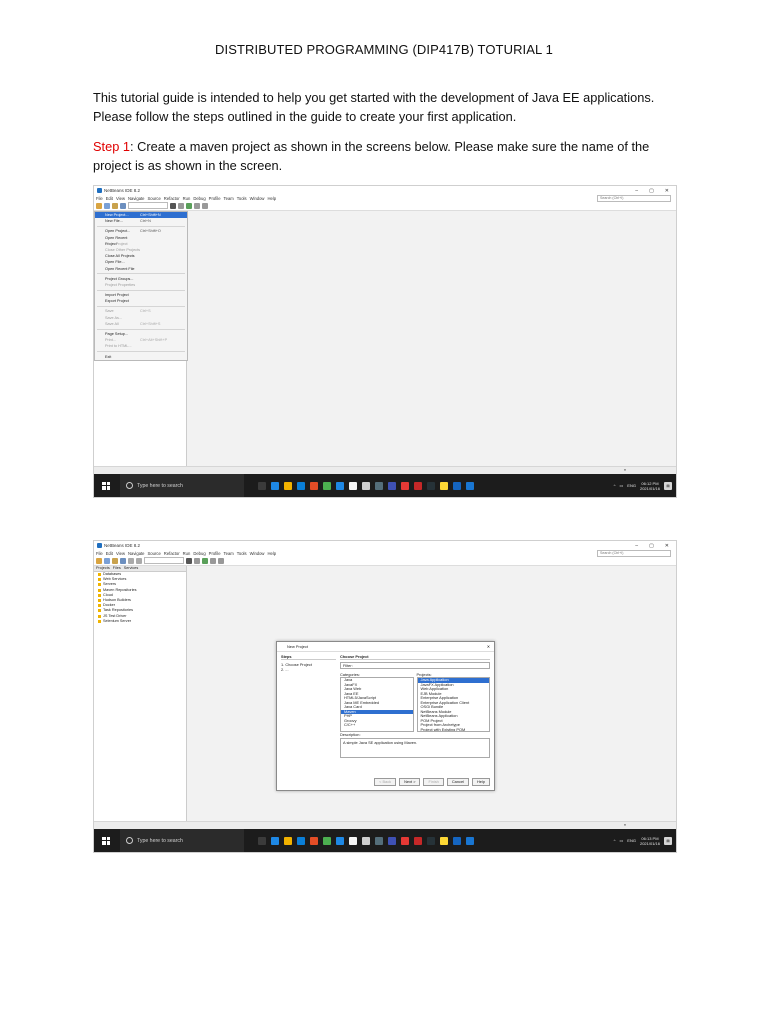 The height and width of the screenshot is (1024, 768). I want to click on panel-tab: Projects, so click(103, 568).